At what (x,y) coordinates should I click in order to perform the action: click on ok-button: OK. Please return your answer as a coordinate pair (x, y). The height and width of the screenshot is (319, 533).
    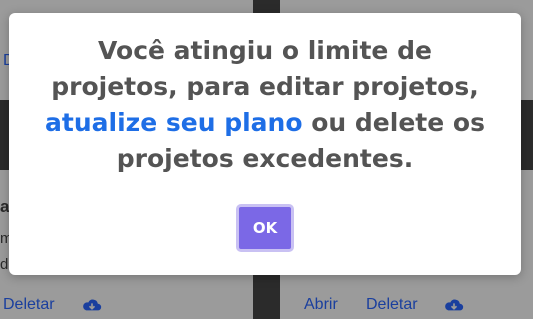
    Looking at the image, I should click on (265, 228).